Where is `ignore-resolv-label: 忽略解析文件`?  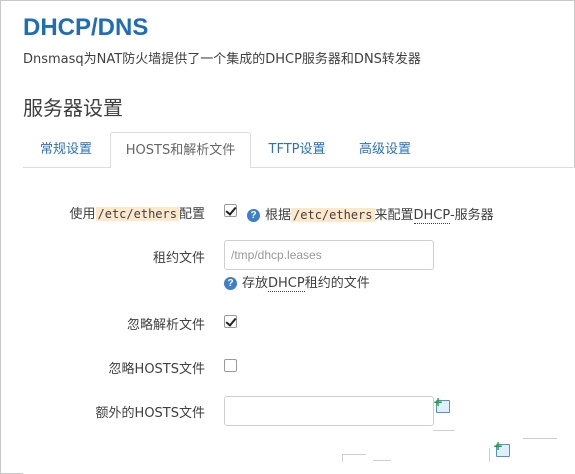 ignore-resolv-label: 忽略解析文件 is located at coordinates (165, 325).